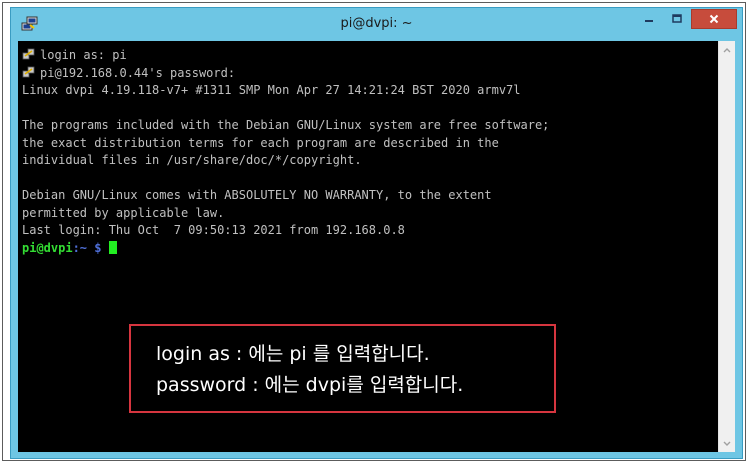 The height and width of the screenshot is (465, 750). I want to click on chevron-up-icon, so click(727, 49).